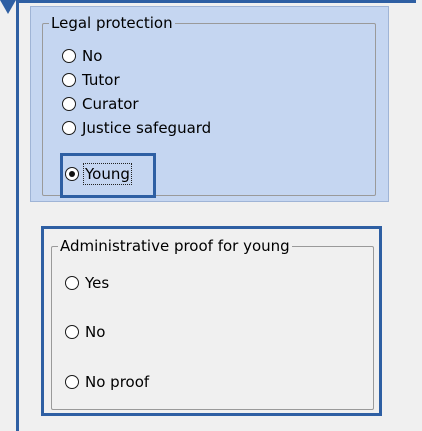 This screenshot has width=422, height=431. What do you see at coordinates (17, 215) in the screenshot?
I see `window-left-border` at bounding box center [17, 215].